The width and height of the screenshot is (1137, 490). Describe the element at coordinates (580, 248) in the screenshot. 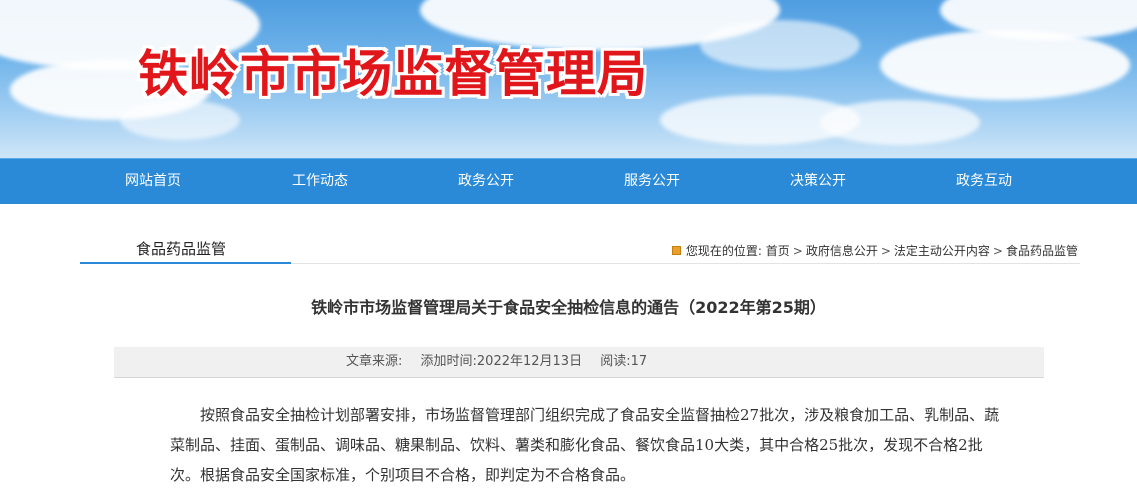

I see `section-header: 食品药品监管 您现在的位置: 首页 > 政府信息公开 > 法定主动公开内容 > 食品药品监管` at that location.